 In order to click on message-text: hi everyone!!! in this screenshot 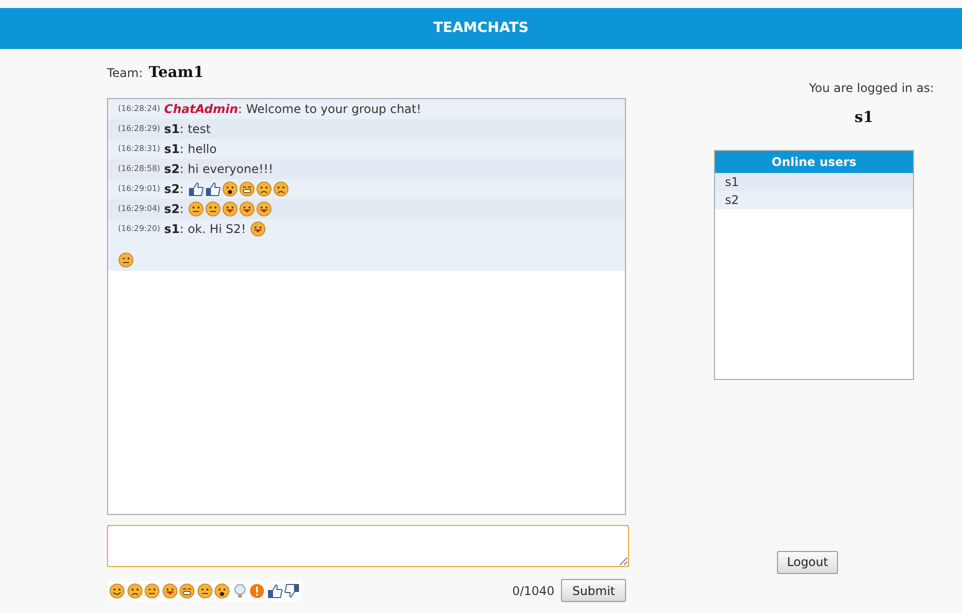, I will do `click(231, 169)`.